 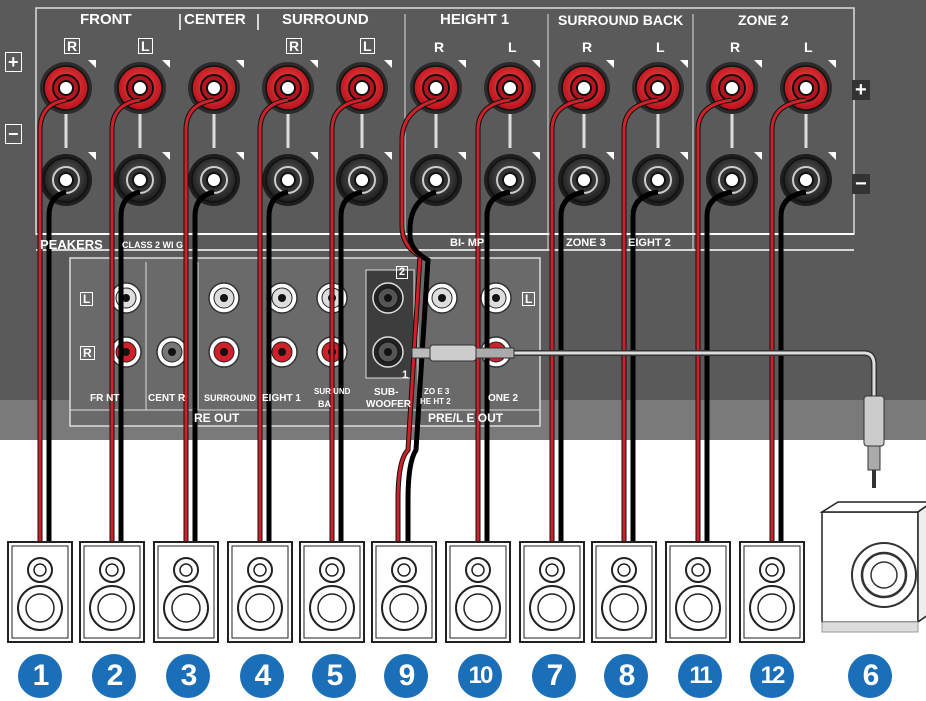 What do you see at coordinates (188, 676) in the screenshot?
I see `speaker-number-badge: 3` at bounding box center [188, 676].